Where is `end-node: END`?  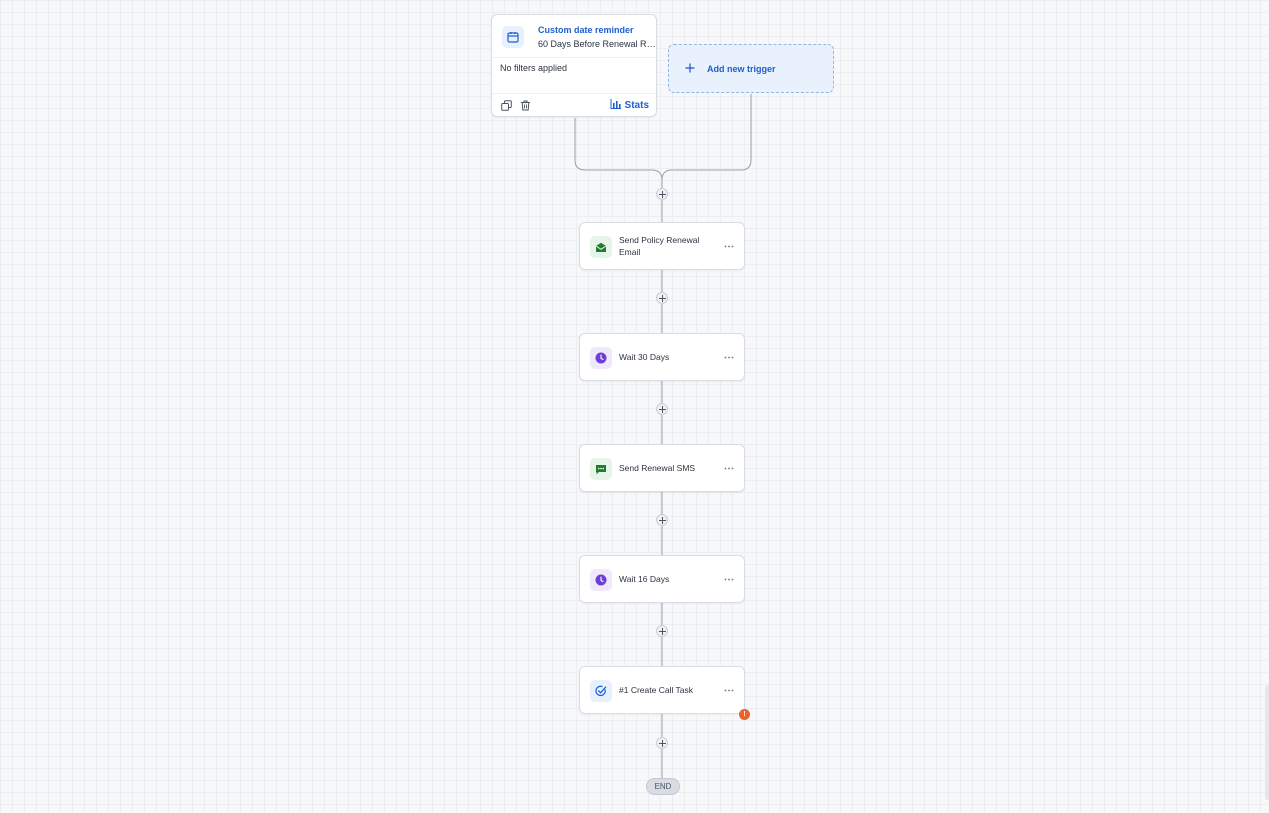 end-node: END is located at coordinates (663, 786).